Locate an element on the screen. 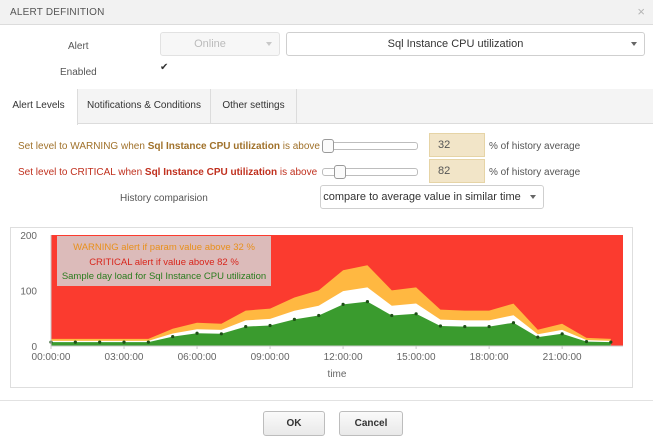  dialog-footer: OK Cancel is located at coordinates (326, 421).